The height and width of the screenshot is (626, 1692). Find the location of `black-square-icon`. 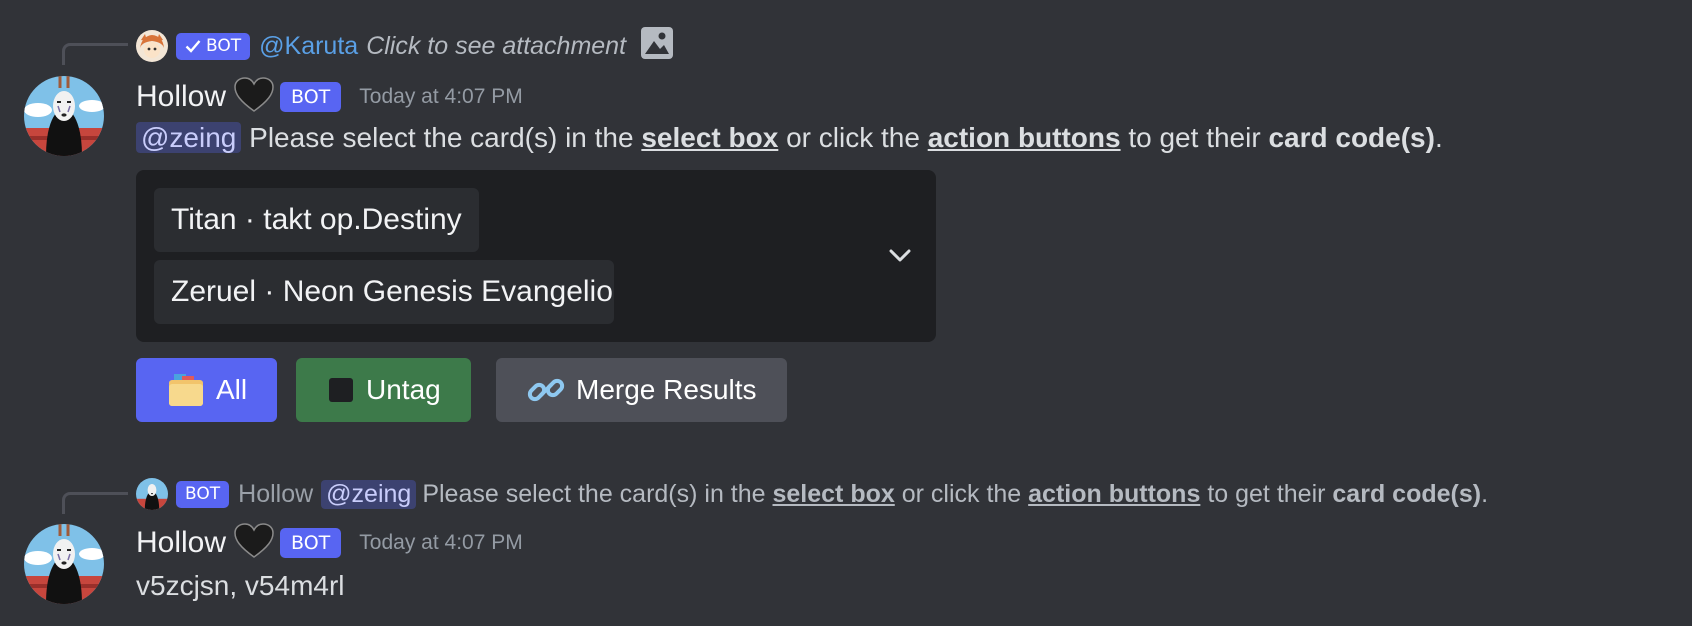

black-square-icon is located at coordinates (341, 390).